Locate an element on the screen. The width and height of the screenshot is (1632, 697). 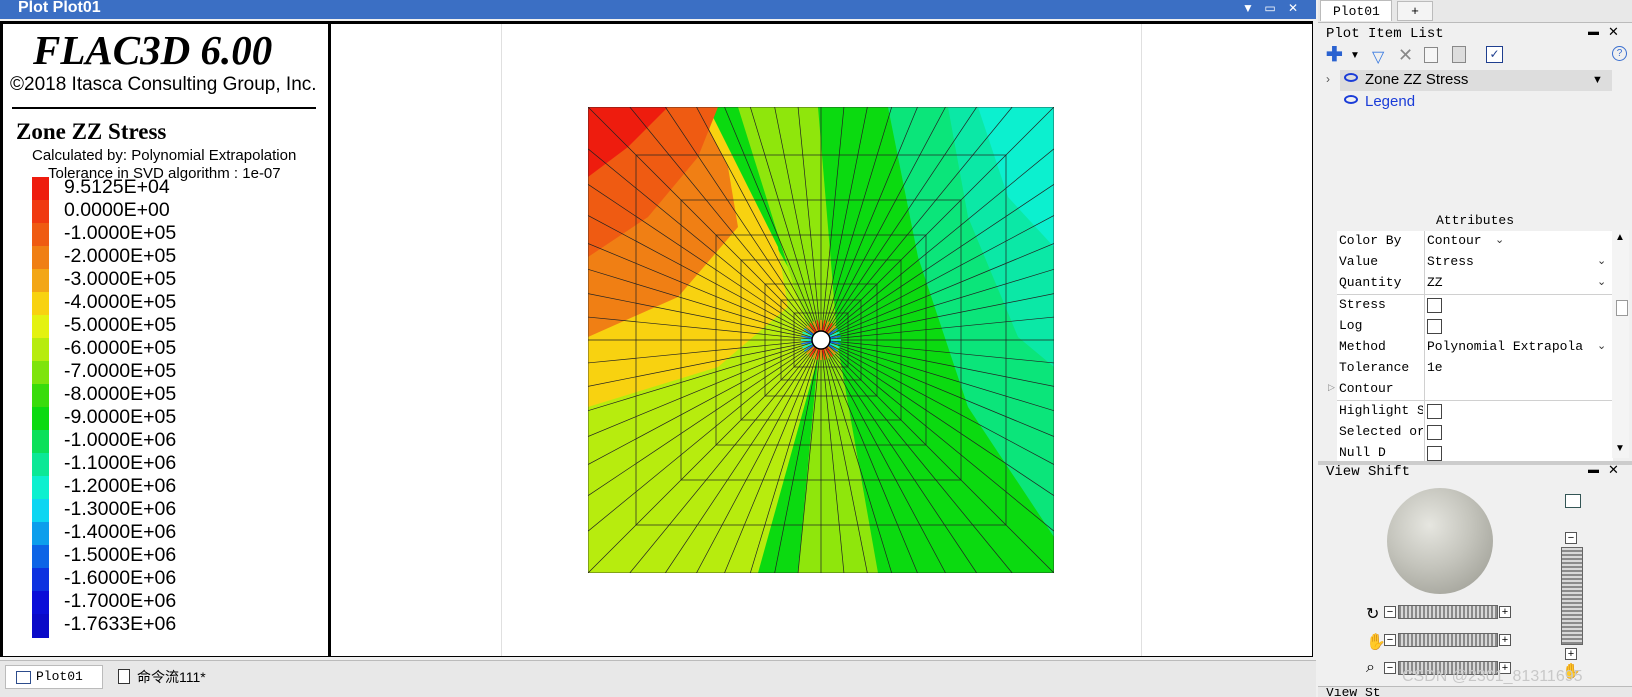
legend-value: -1.1000E+06 is located at coordinates (120, 463).